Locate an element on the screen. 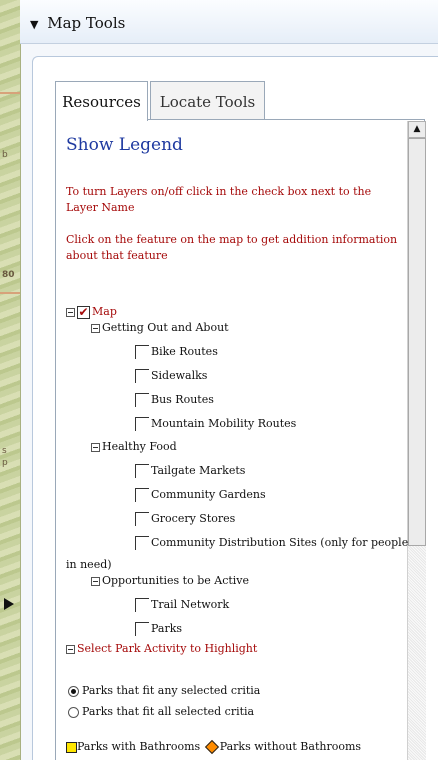 This screenshot has width=438, height=760. layer-label: Trail Network is located at coordinates (190, 604).